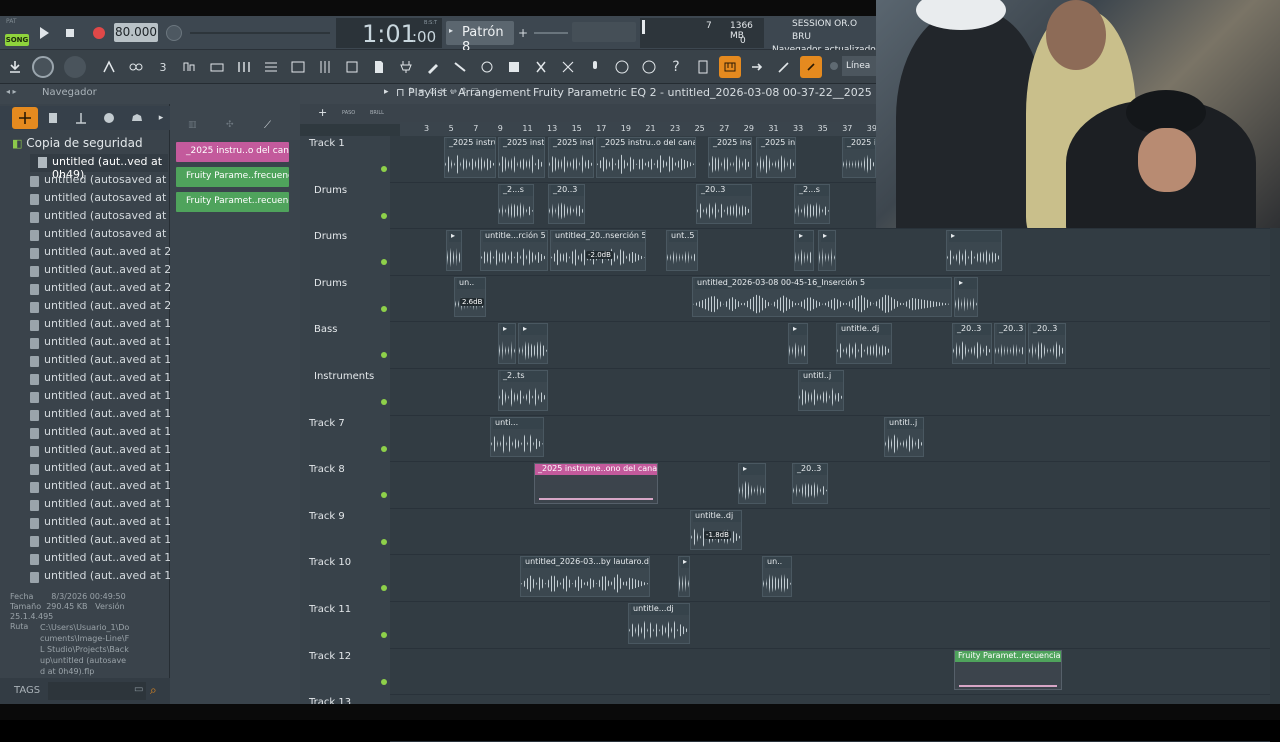 This screenshot has width=1280, height=742. Describe the element at coordinates (85, 343) in the screenshot. I see `file-list-item: untitled (aut..aved at 14h59)` at that location.